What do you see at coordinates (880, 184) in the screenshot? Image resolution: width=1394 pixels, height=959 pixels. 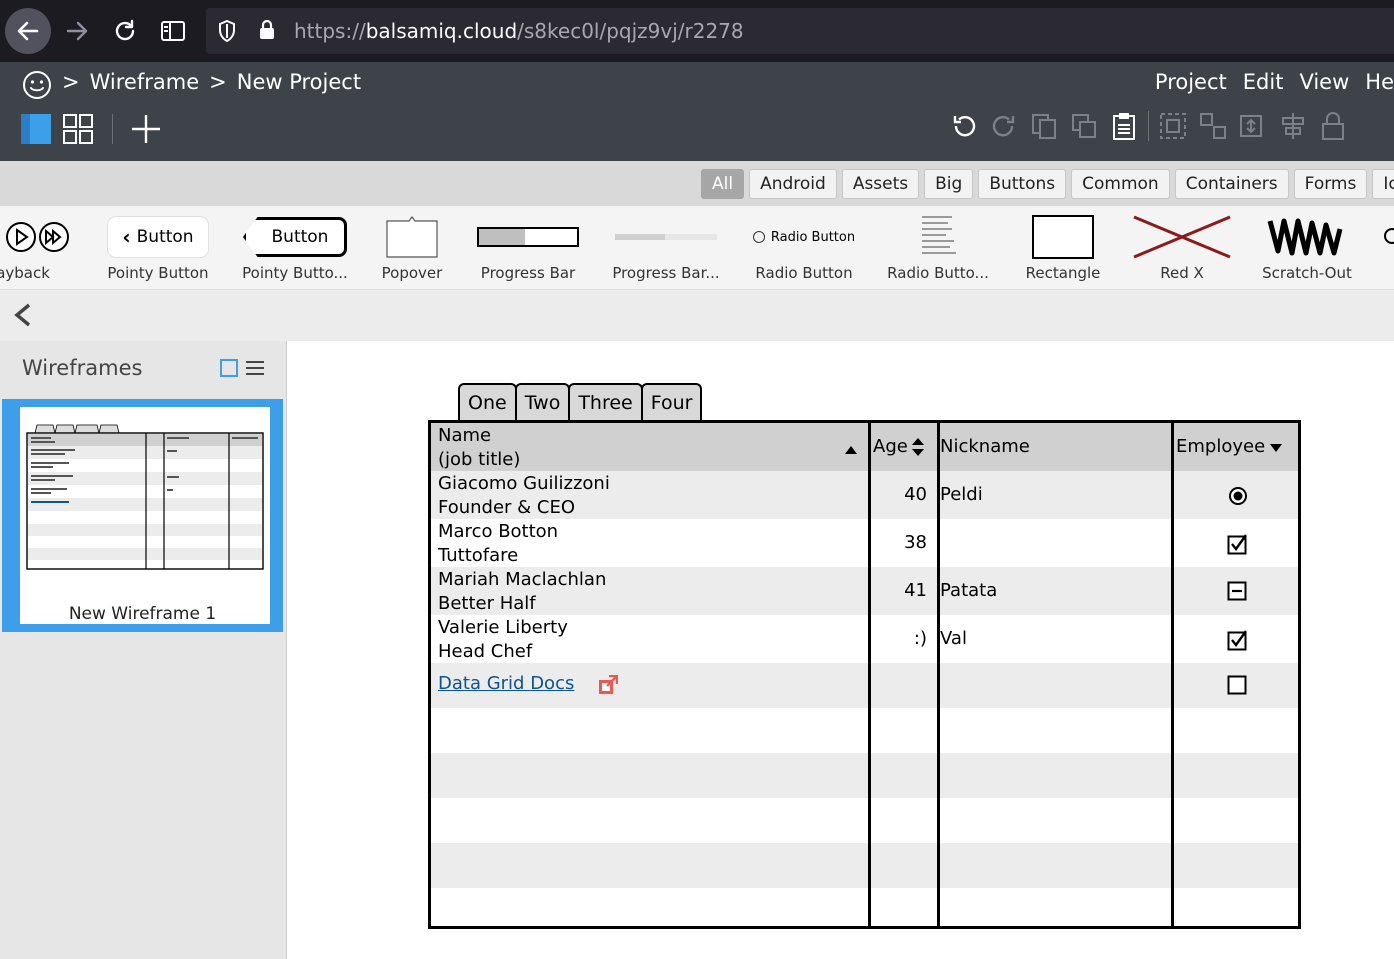 I see `filter-assets: Assets` at bounding box center [880, 184].